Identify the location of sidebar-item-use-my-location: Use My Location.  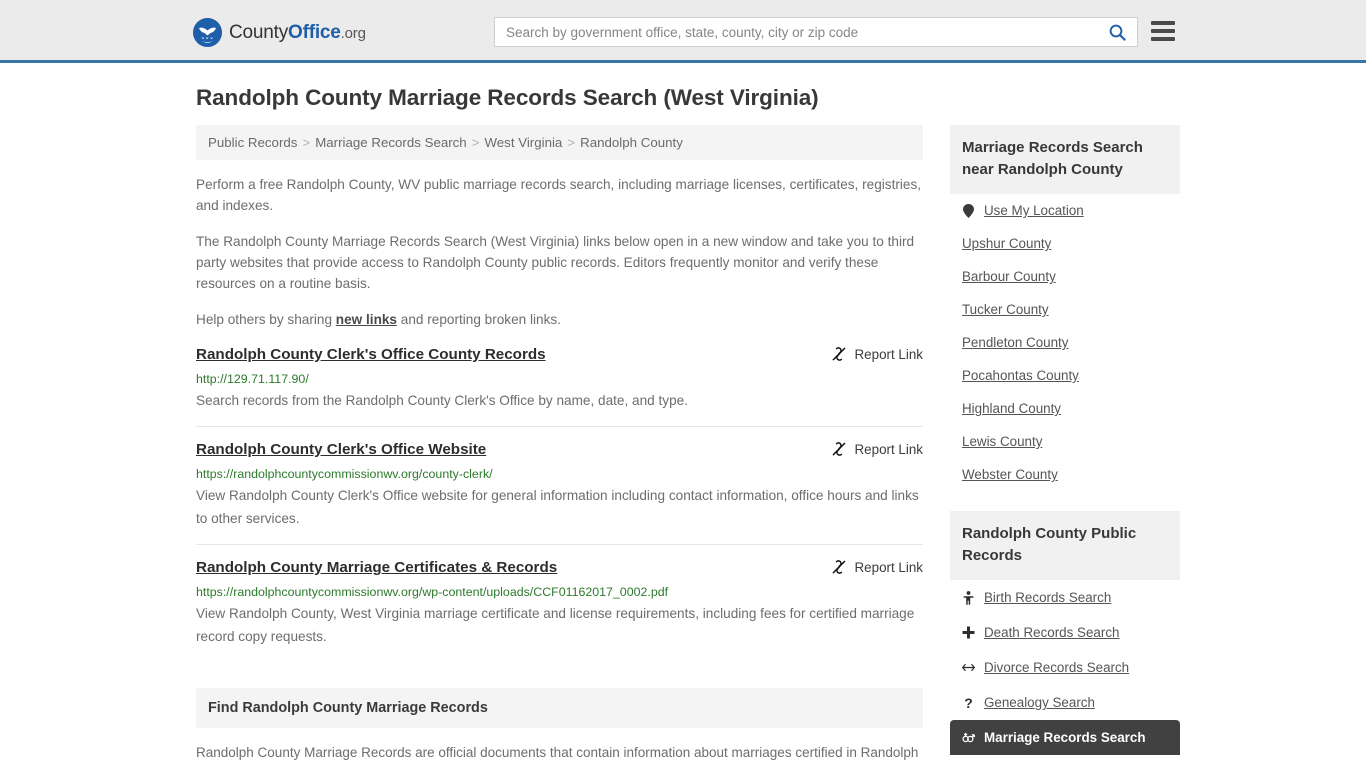
(1065, 210).